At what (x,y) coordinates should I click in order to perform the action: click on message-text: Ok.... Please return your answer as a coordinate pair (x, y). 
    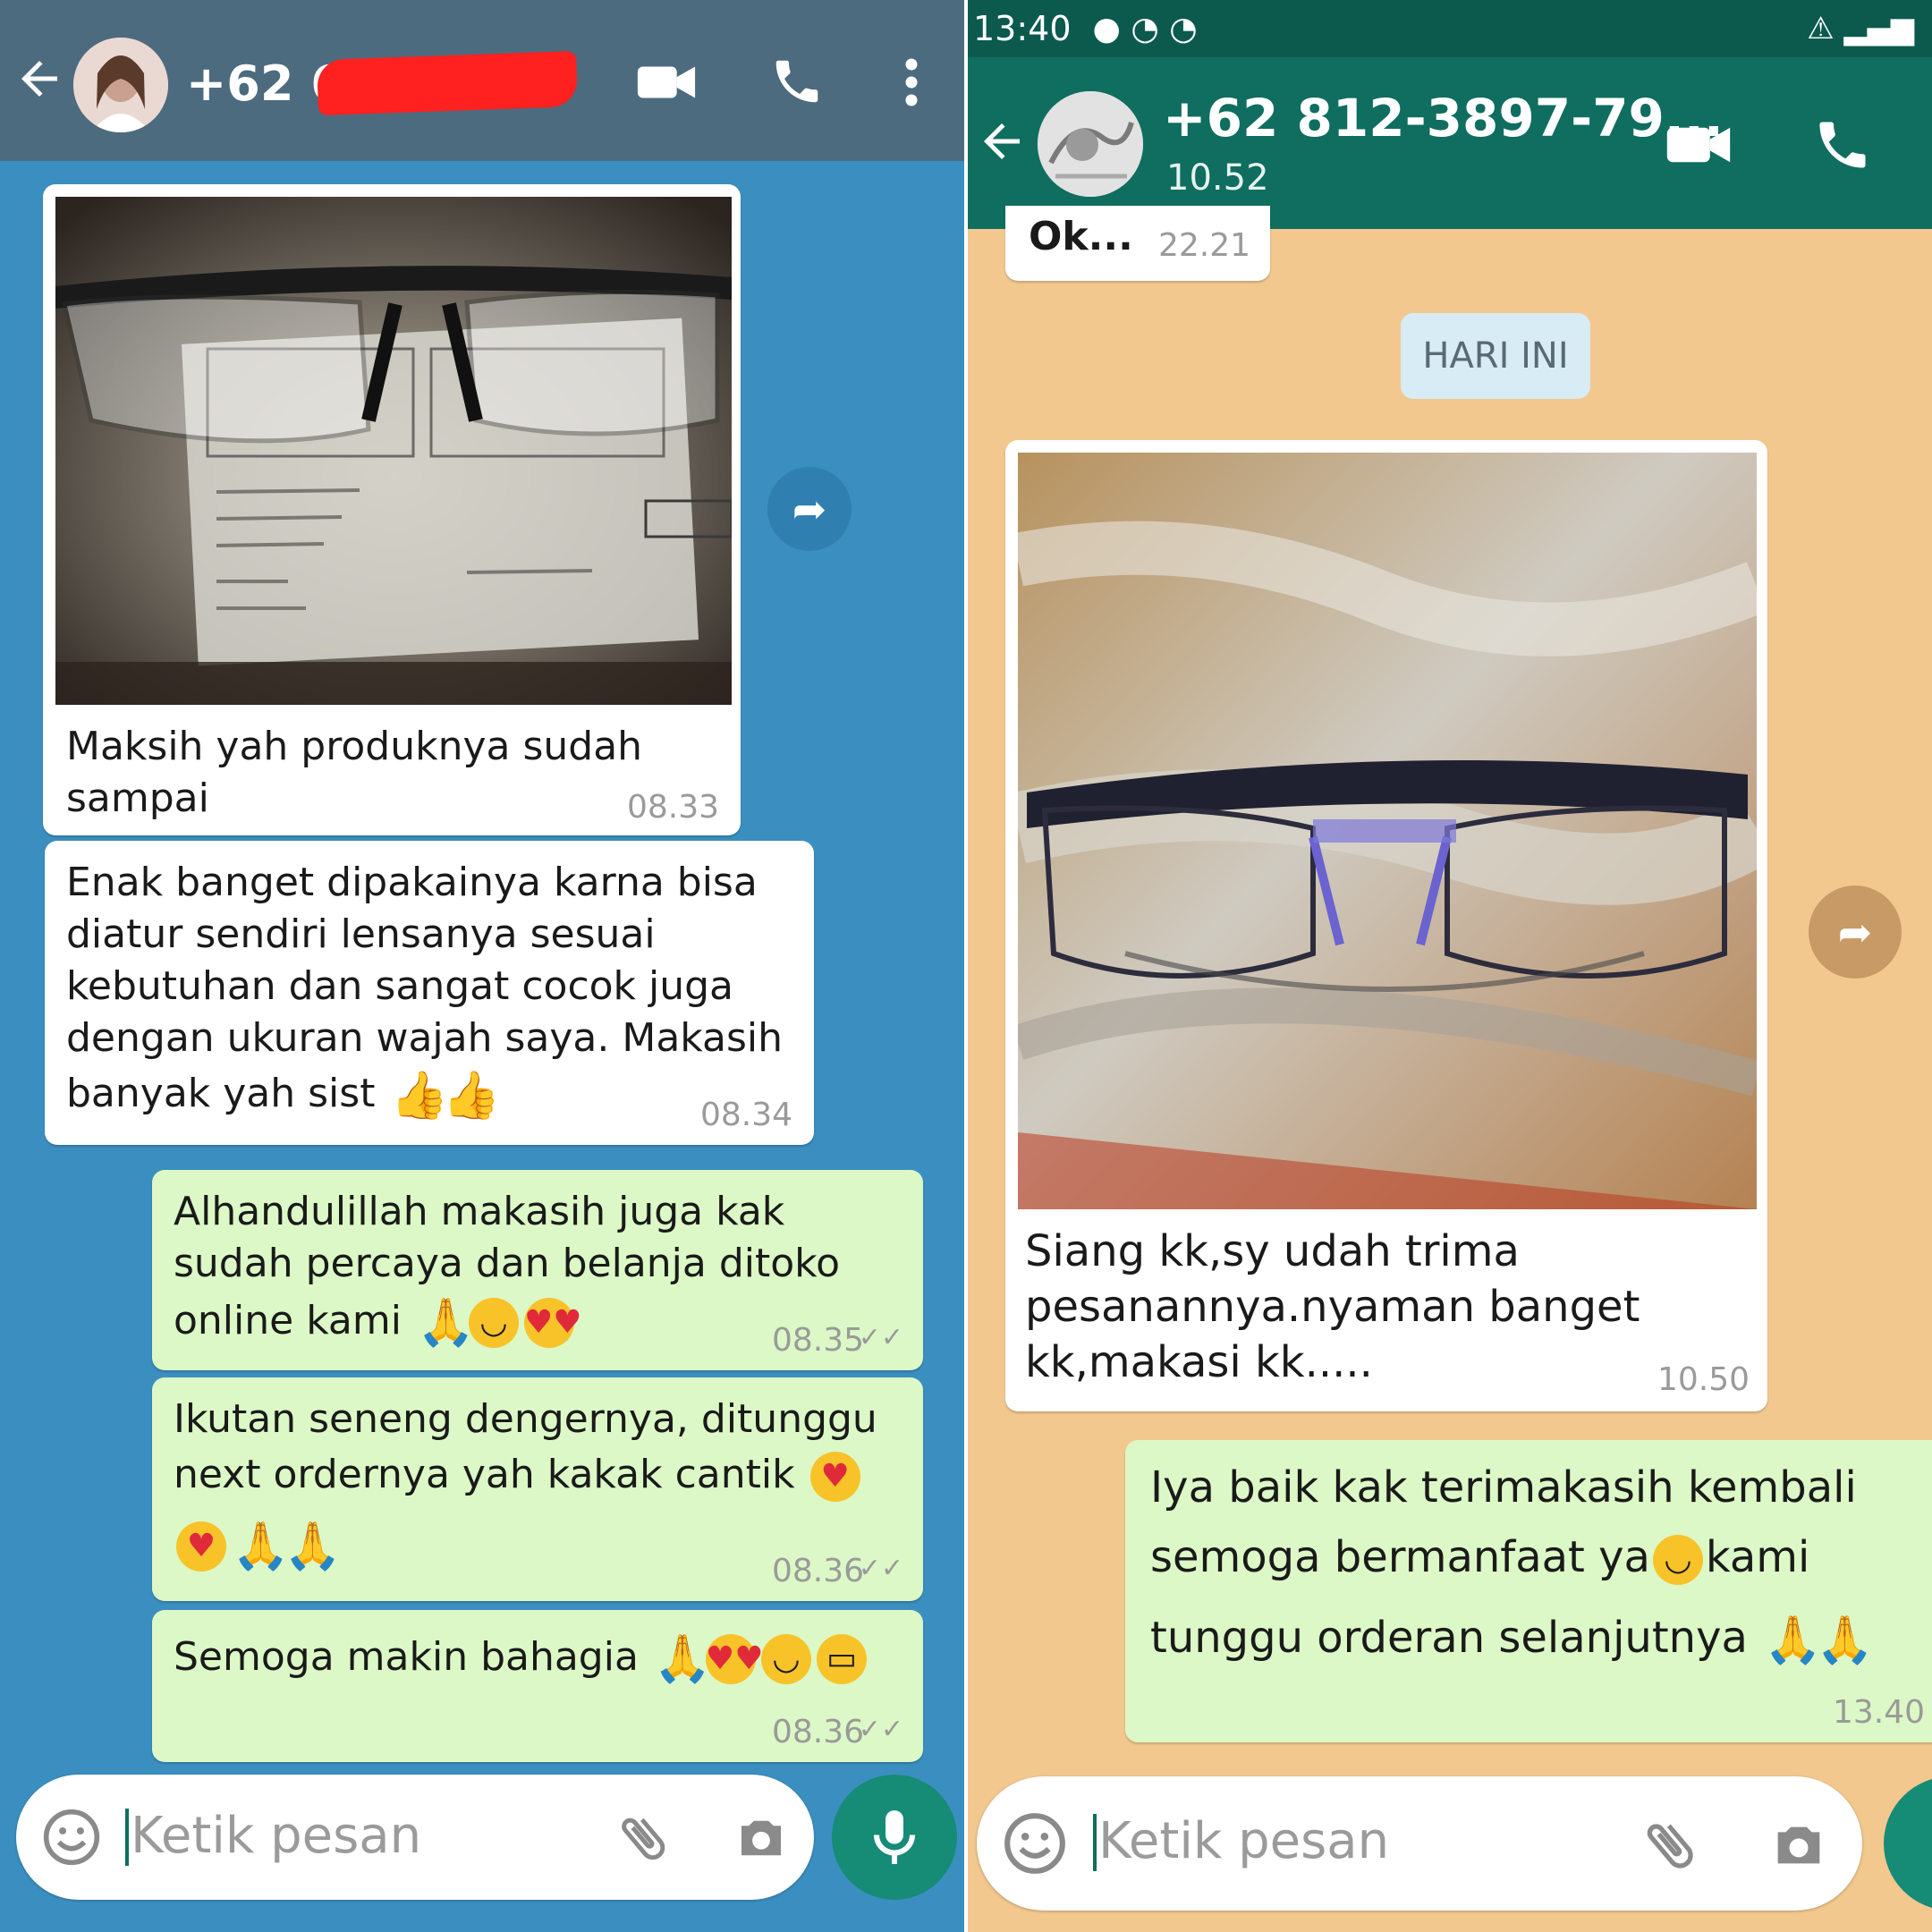
    Looking at the image, I should click on (1081, 236).